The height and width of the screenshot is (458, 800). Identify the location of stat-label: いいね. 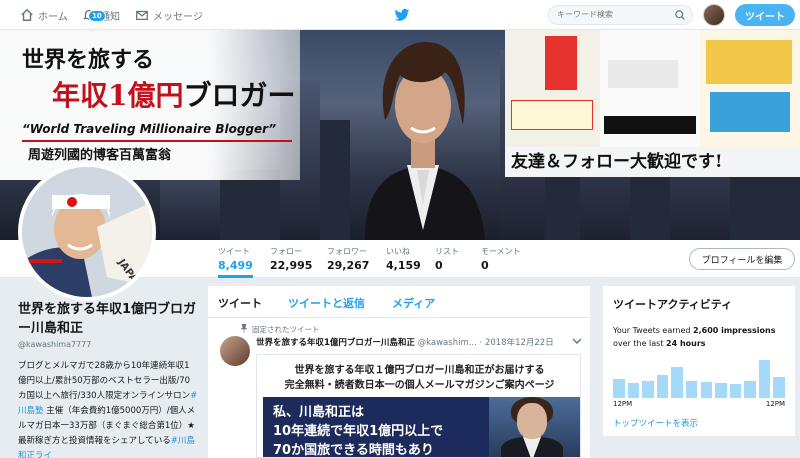
(398, 251).